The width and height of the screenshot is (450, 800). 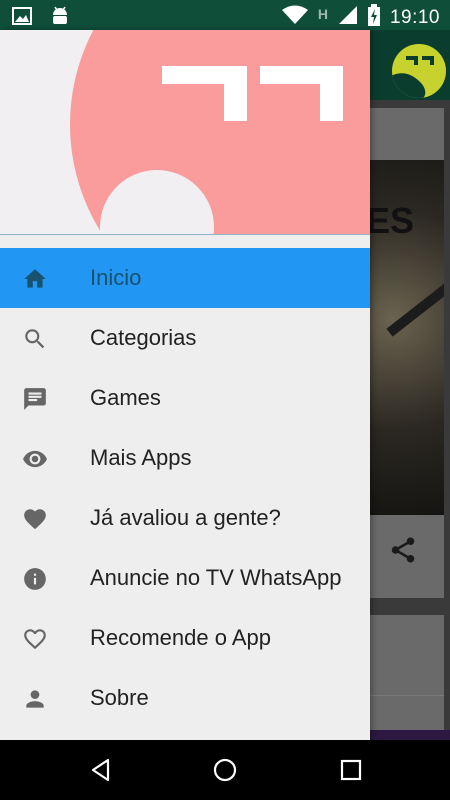 I want to click on menu-item-categorias: Categorias, so click(x=185, y=338).